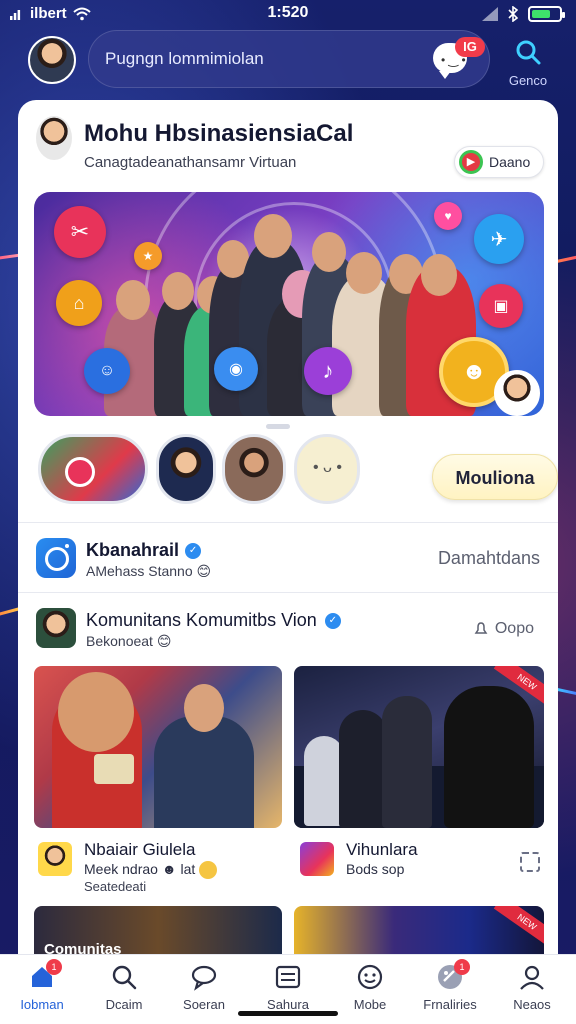  I want to click on nav-home: 1 Iobman, so click(42, 985).